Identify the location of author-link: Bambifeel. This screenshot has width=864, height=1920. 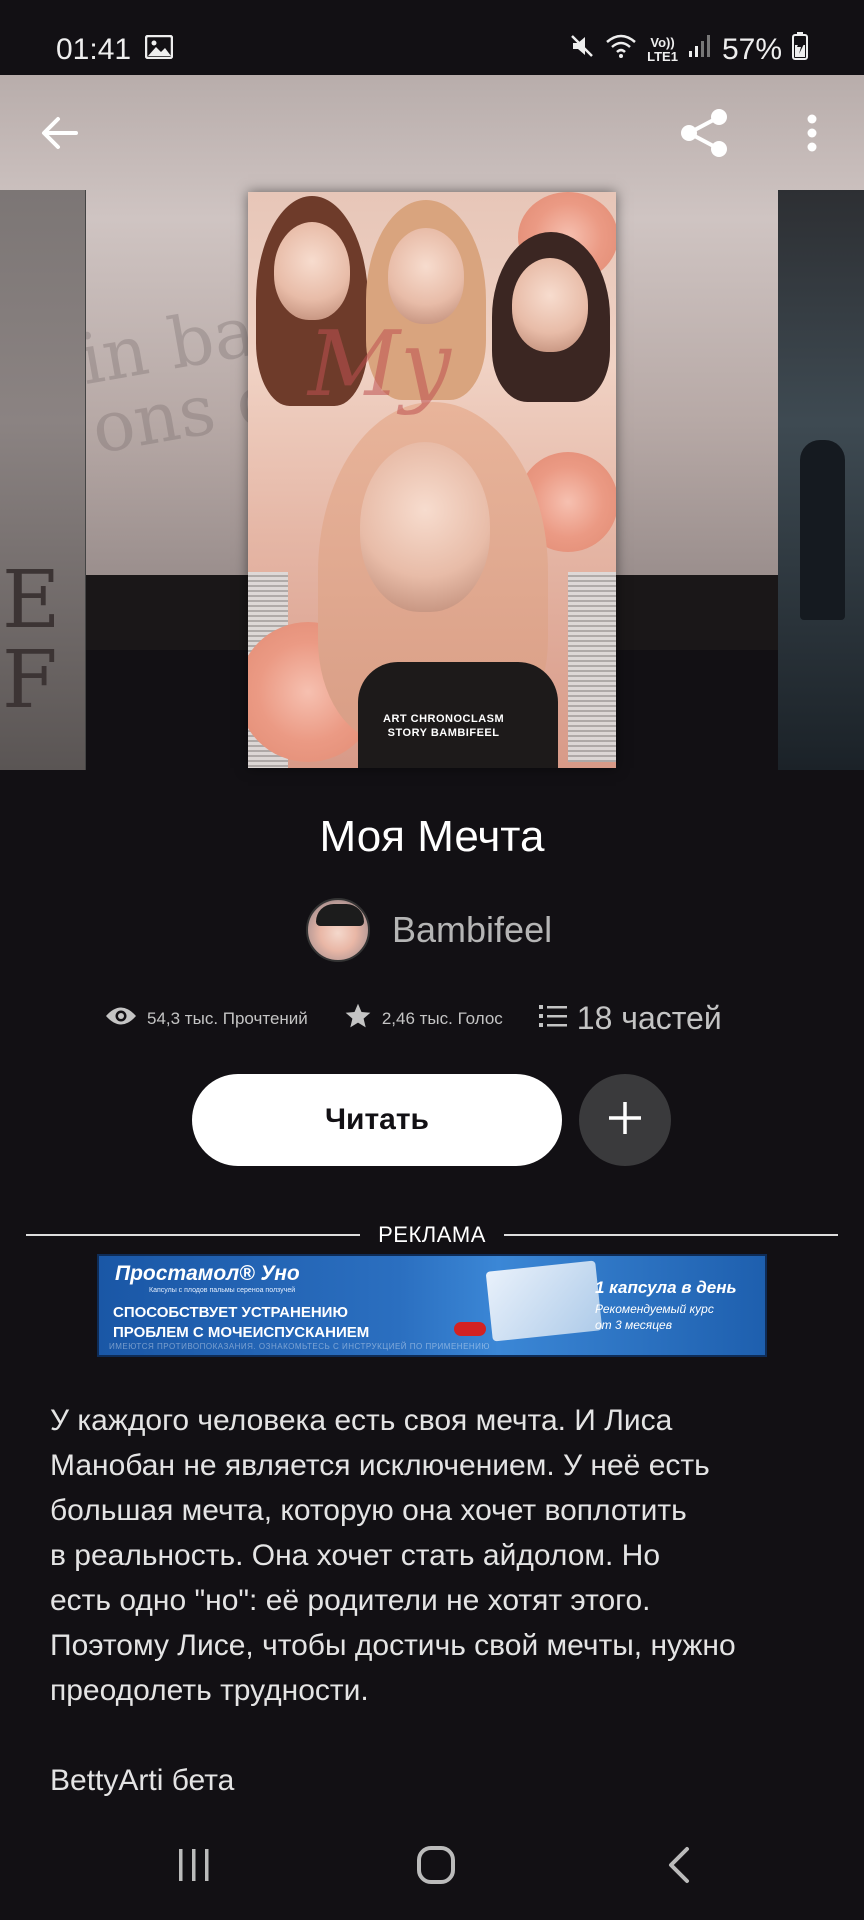
(429, 930).